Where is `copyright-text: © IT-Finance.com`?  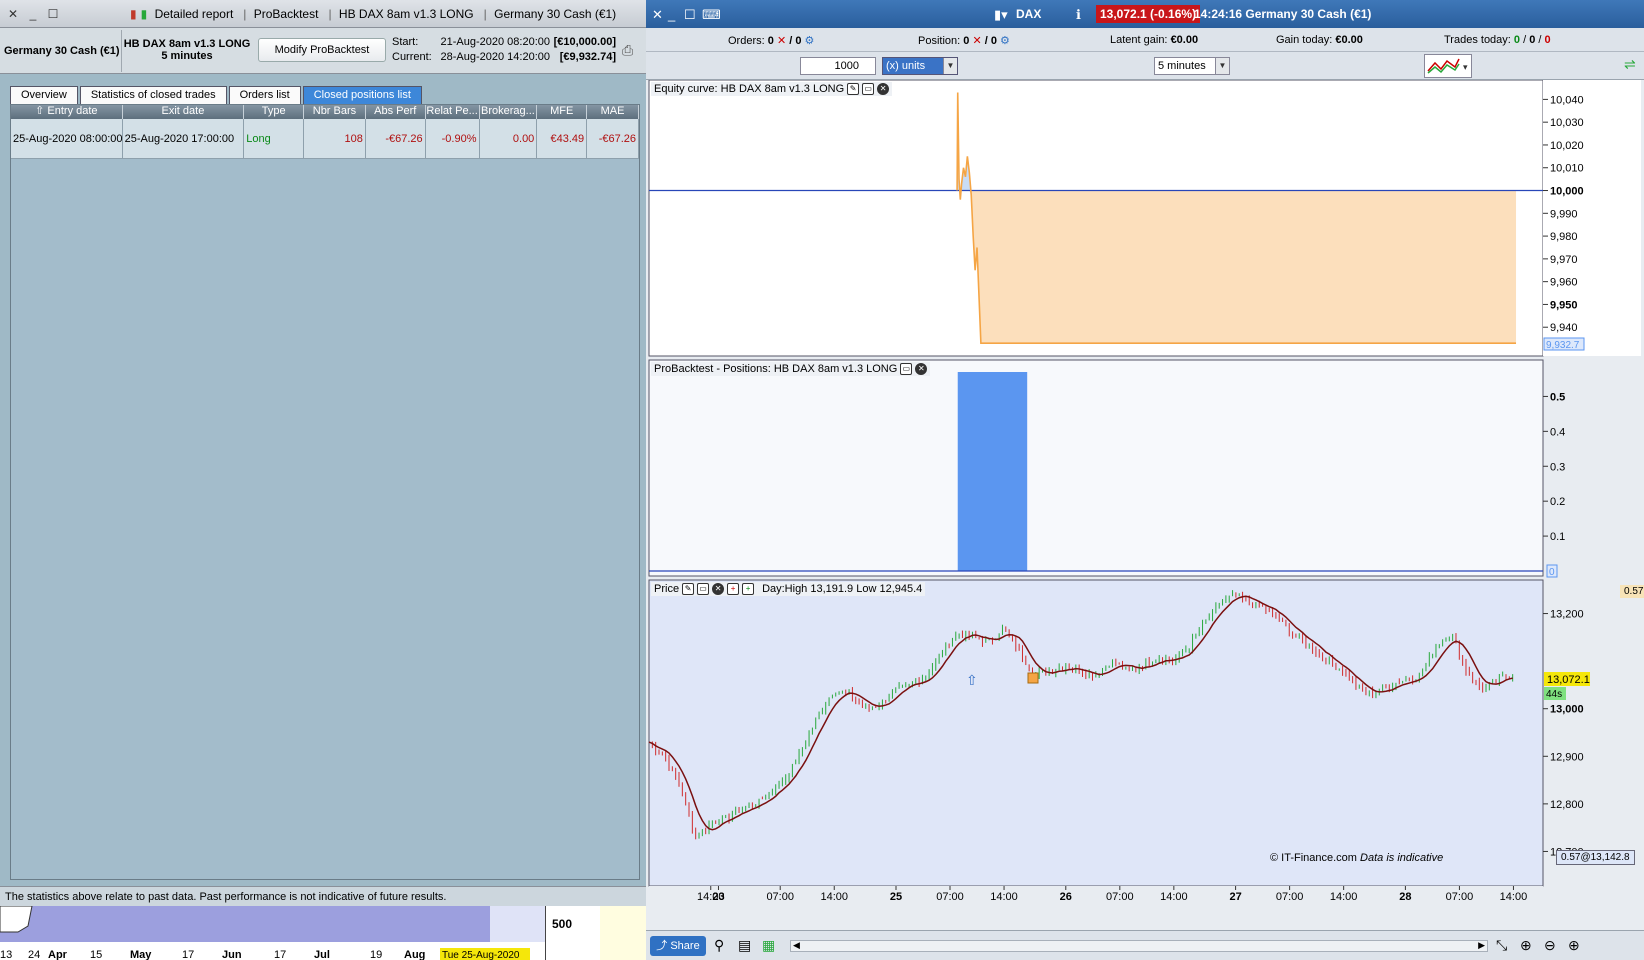 copyright-text: © IT-Finance.com is located at coordinates (1313, 858).